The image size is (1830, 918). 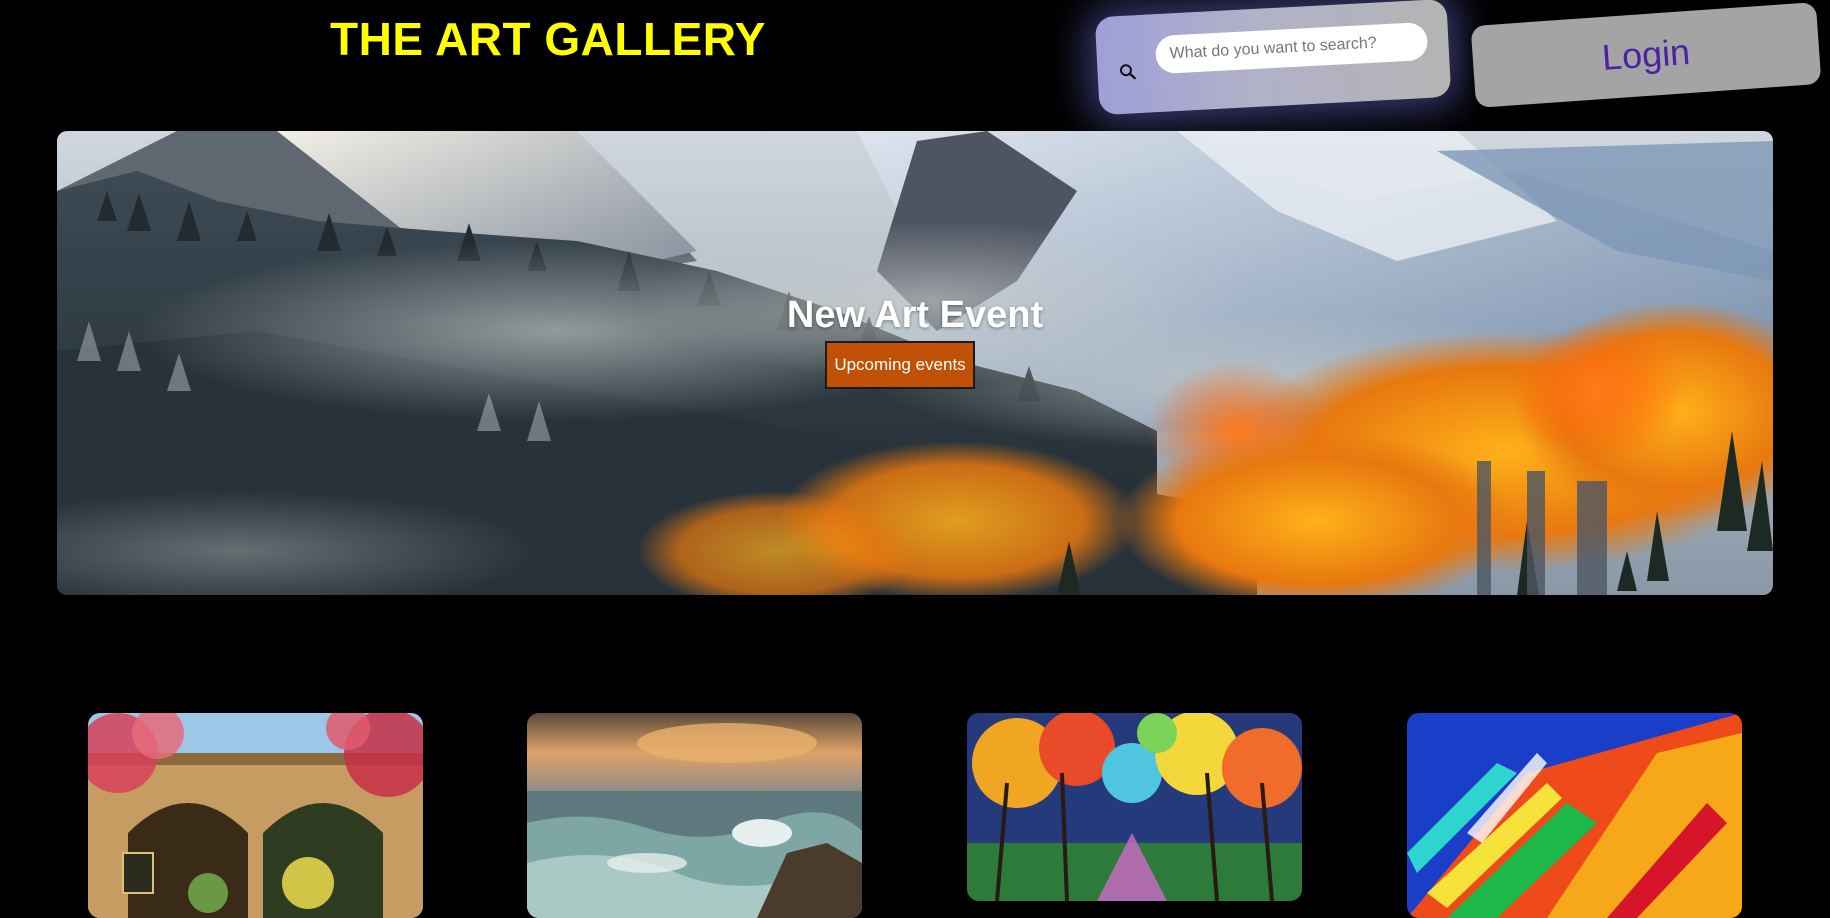 I want to click on upcoming-events-button: Upcoming events, so click(x=900, y=365).